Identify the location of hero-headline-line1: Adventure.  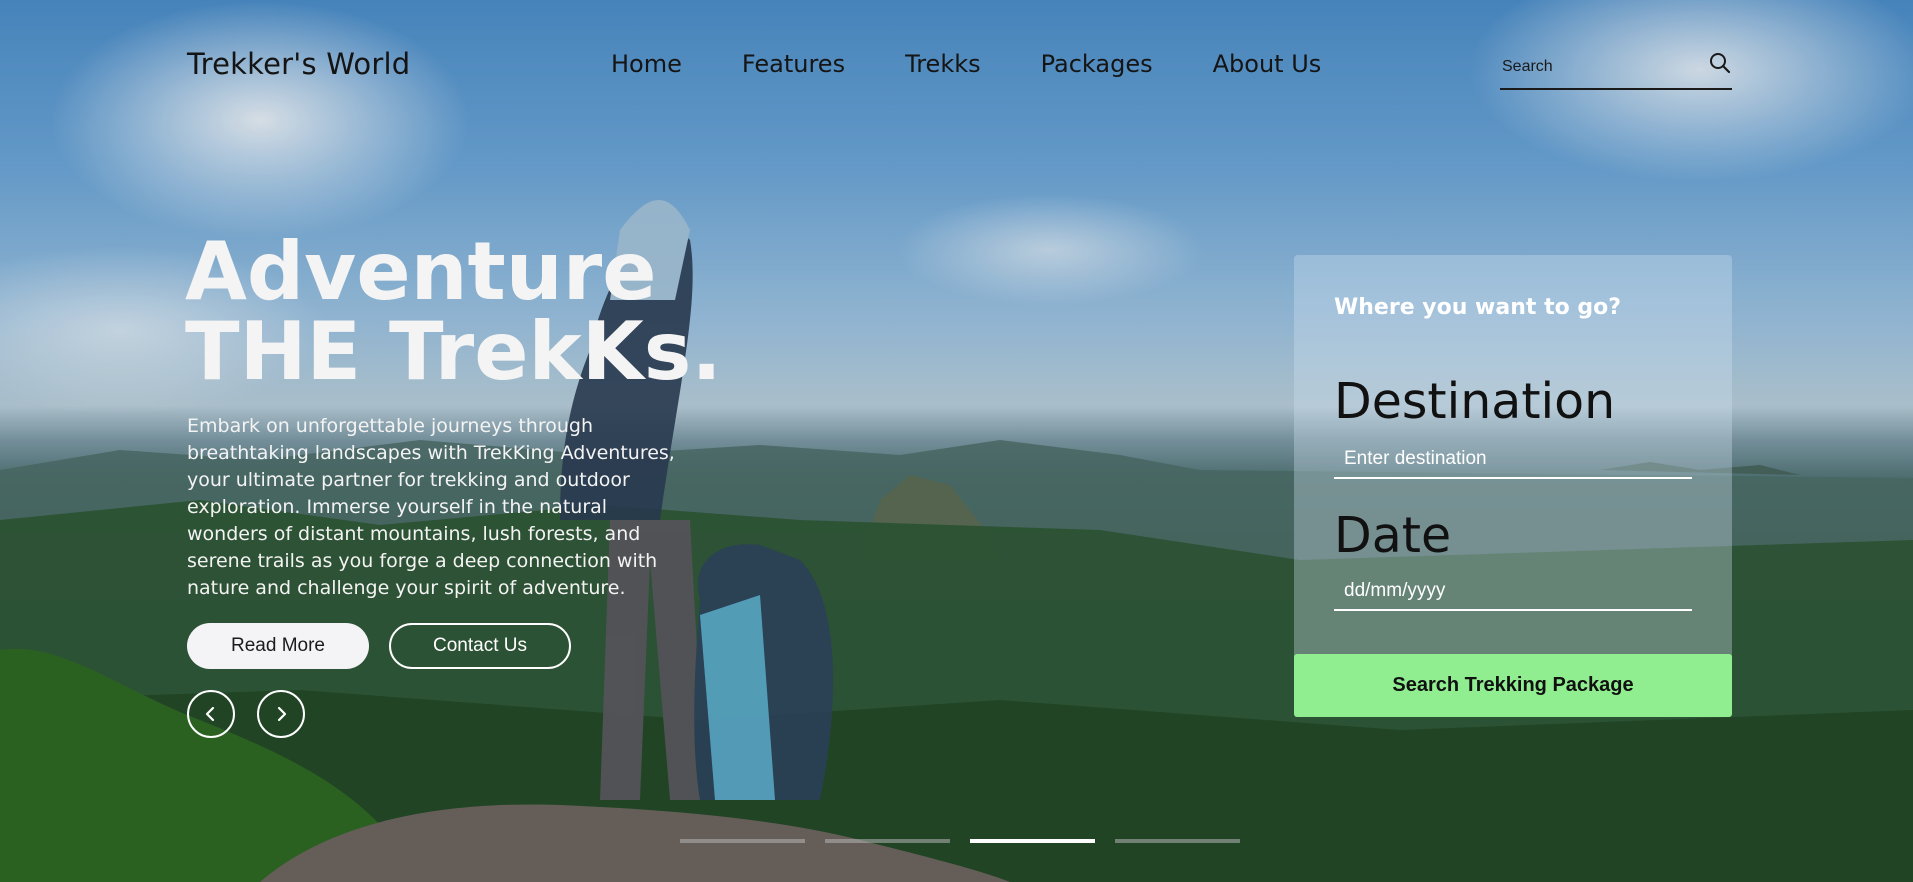
(421, 271).